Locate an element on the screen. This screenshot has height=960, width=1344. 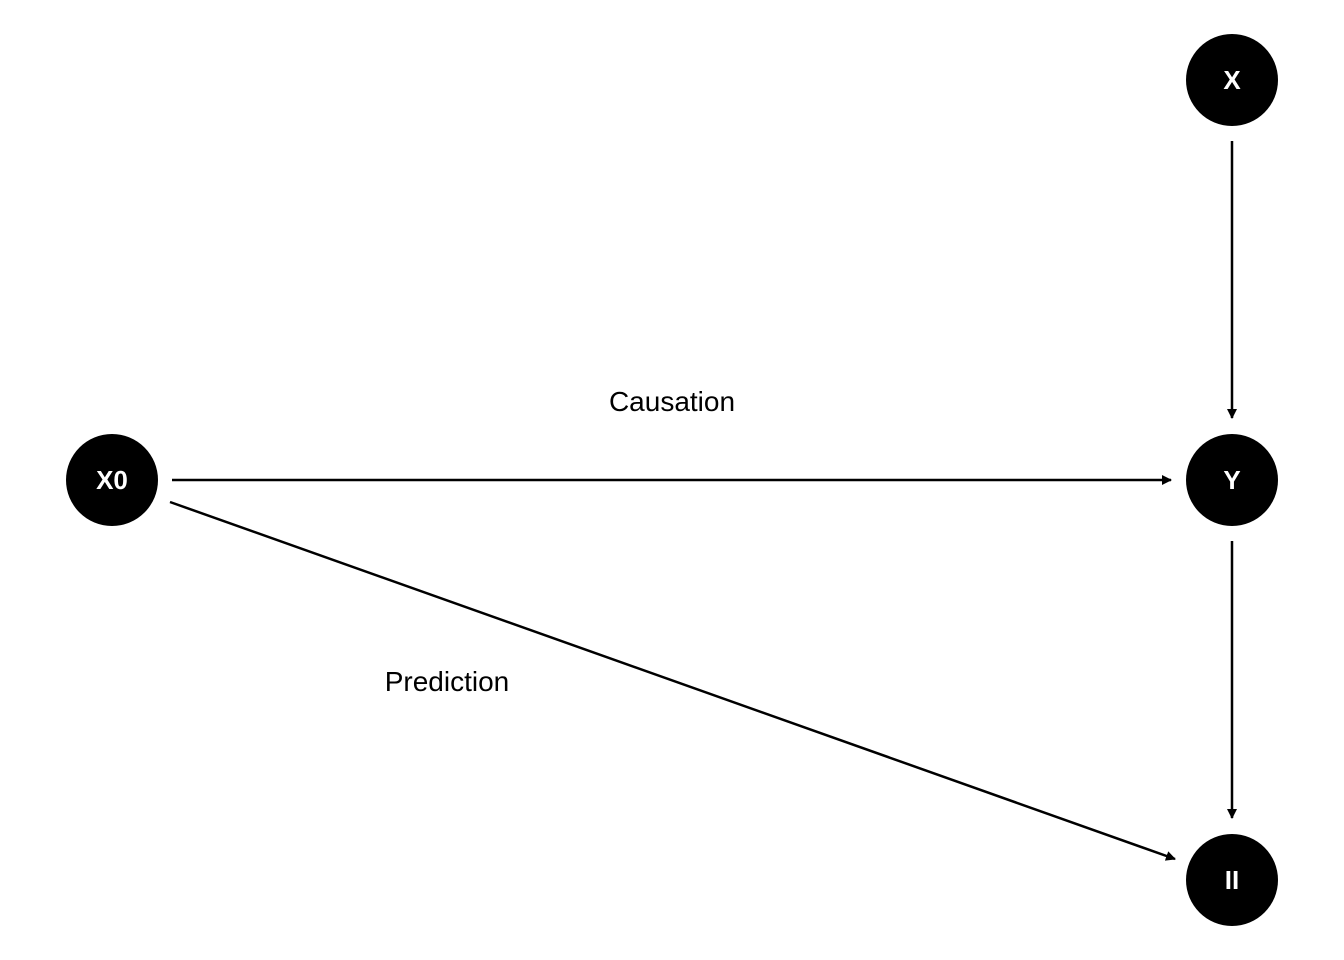
node-y: Y is located at coordinates (1232, 480).